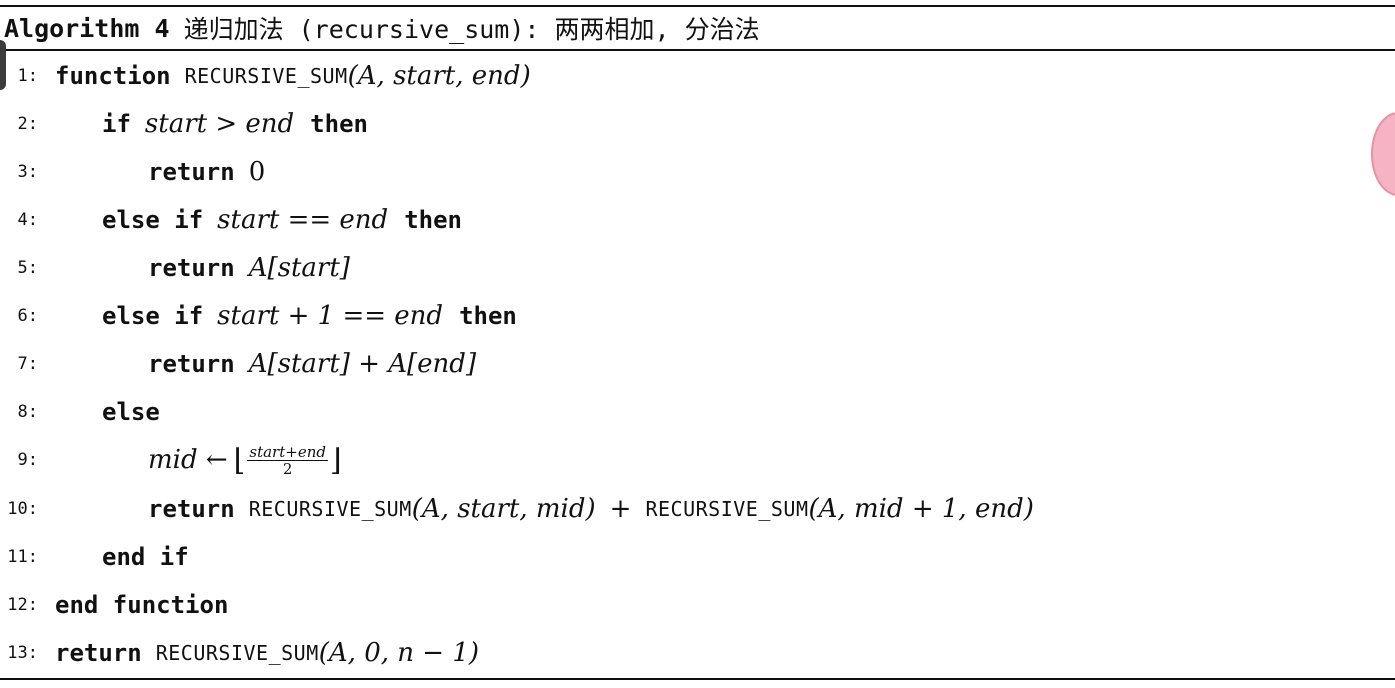 This screenshot has width=1395, height=688. What do you see at coordinates (22, 509) in the screenshot?
I see `line-number: 10:` at bounding box center [22, 509].